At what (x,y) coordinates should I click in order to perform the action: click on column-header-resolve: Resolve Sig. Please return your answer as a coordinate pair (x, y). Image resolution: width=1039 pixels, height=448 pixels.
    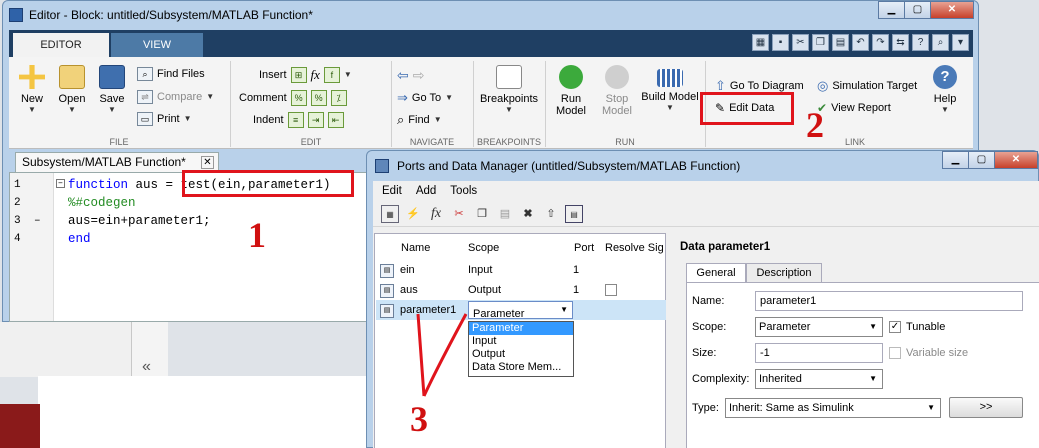
    Looking at the image, I should click on (634, 248).